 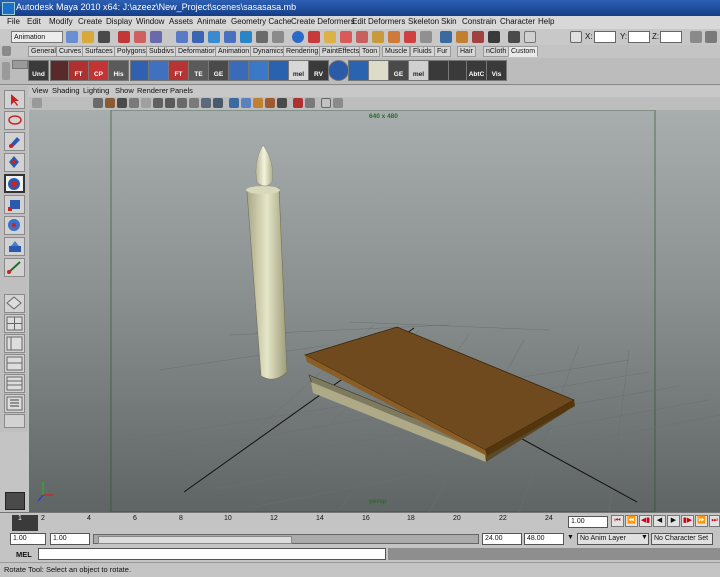 I want to click on anim-layer-dropdown-icon: ▼, so click(x=570, y=537).